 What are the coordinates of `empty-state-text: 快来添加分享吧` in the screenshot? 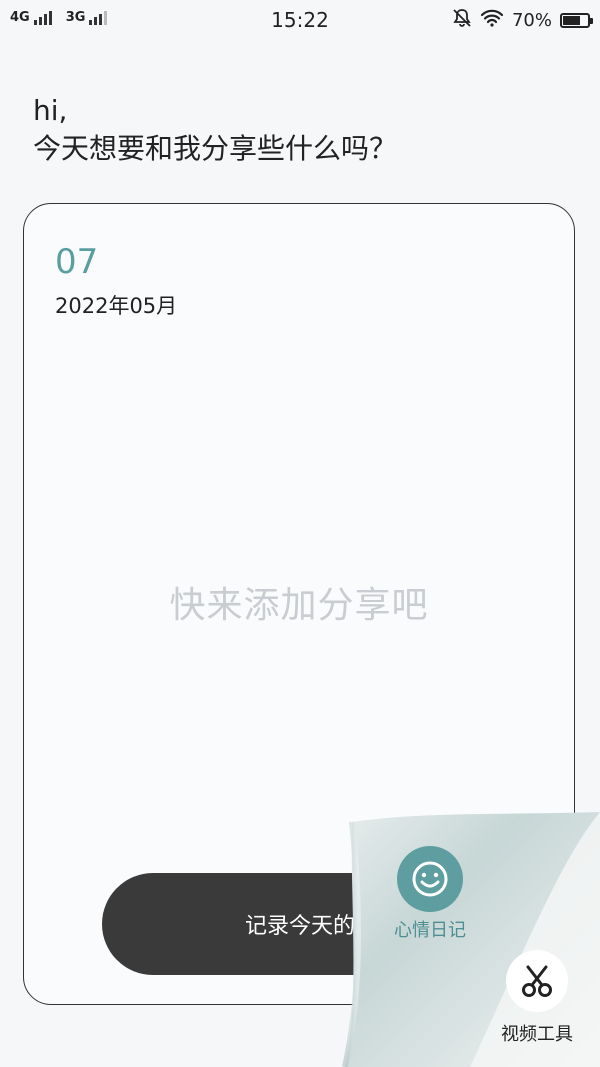 It's located at (299, 605).